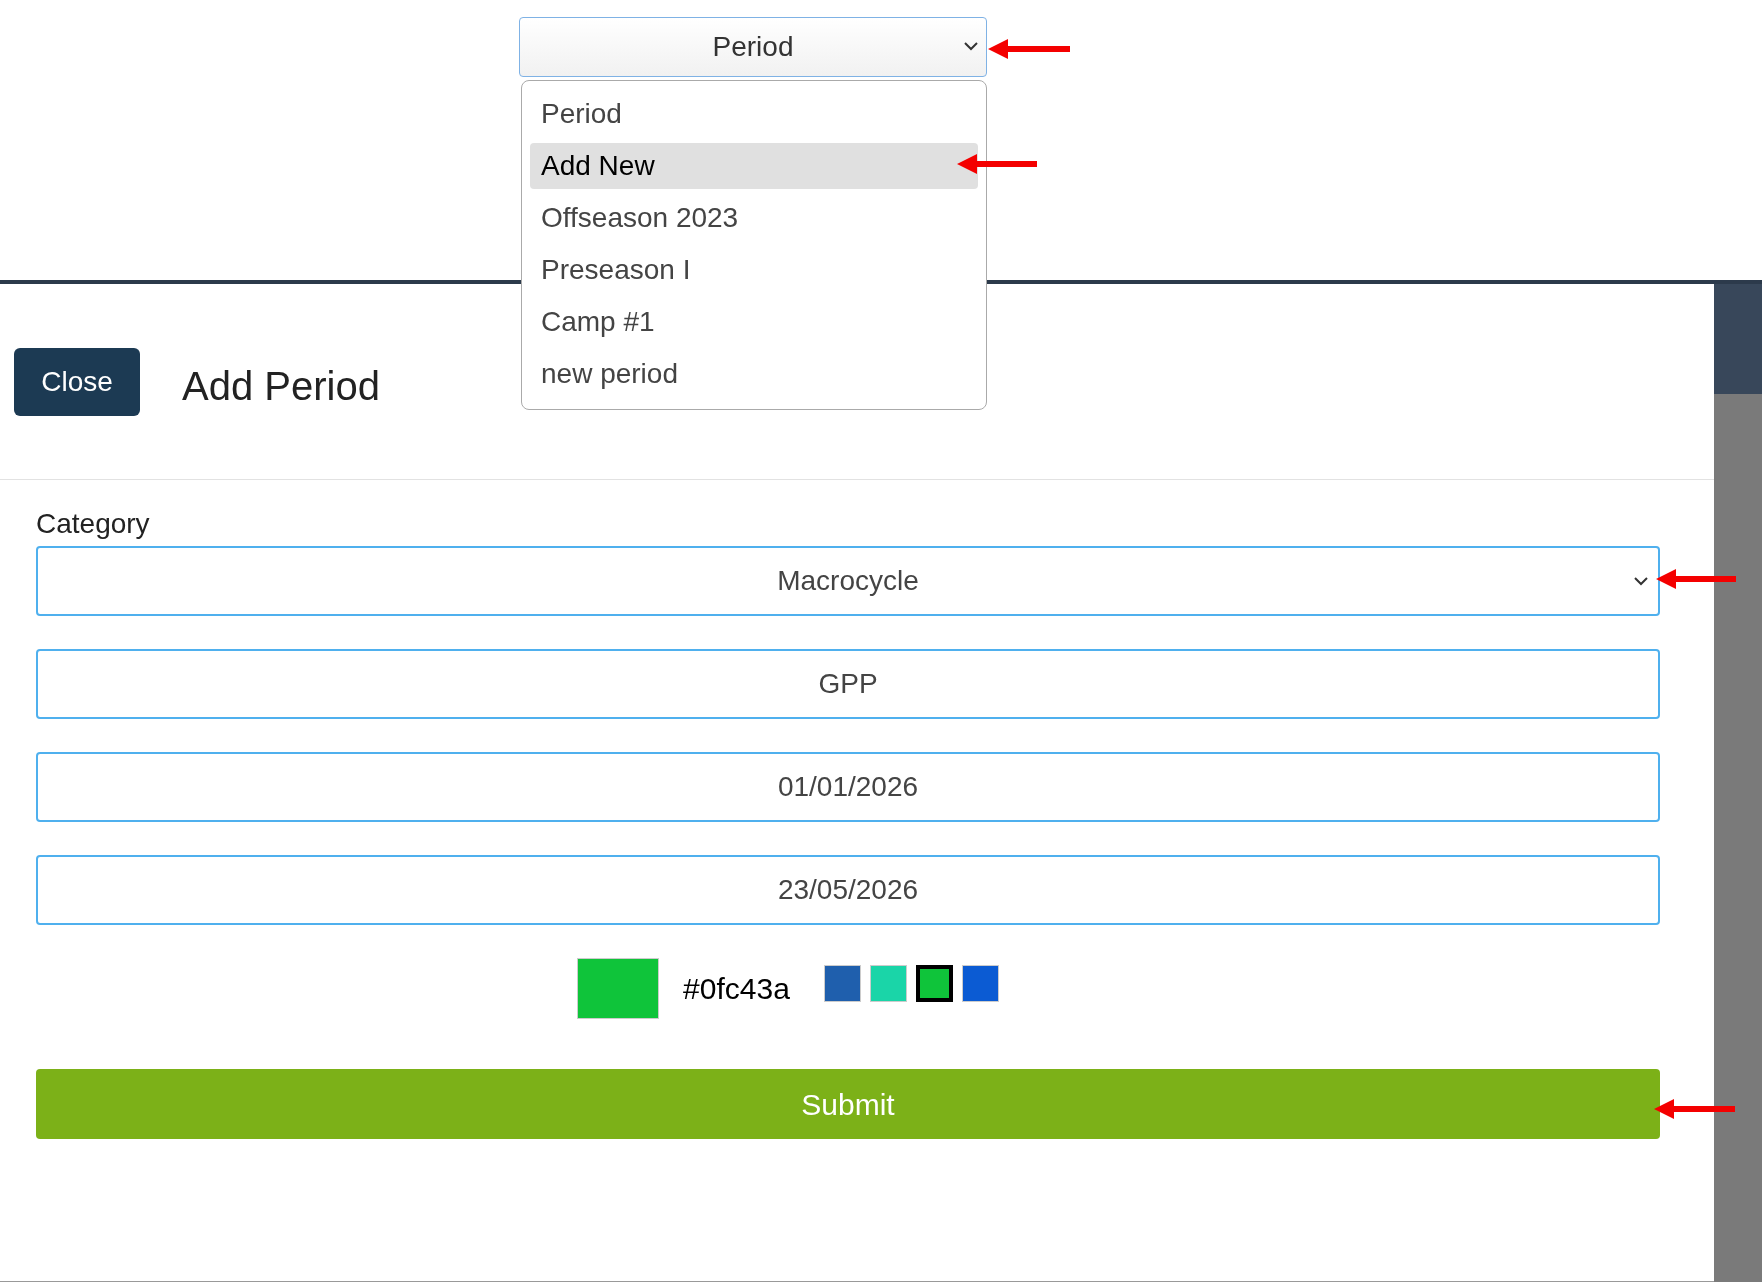 This screenshot has width=1762, height=1282. I want to click on period-select: Period, so click(753, 47).